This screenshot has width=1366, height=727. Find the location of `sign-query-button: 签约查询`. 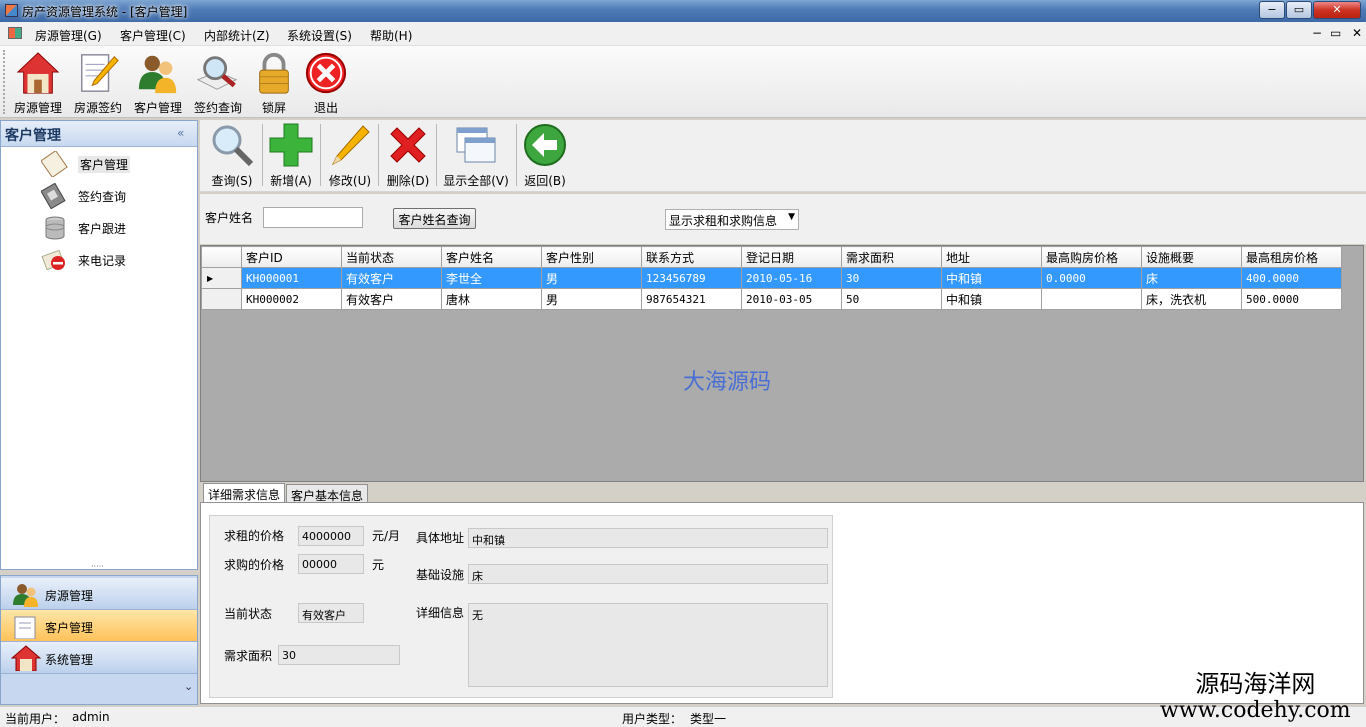

sign-query-button: 签约查询 is located at coordinates (218, 82).